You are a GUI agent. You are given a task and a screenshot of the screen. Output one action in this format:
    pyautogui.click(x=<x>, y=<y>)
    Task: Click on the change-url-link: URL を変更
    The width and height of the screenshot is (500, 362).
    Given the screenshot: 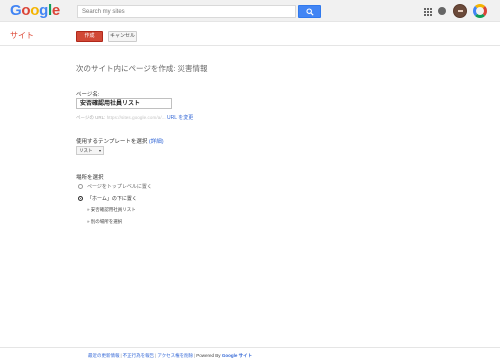 What is the action you would take?
    pyautogui.click(x=180, y=118)
    